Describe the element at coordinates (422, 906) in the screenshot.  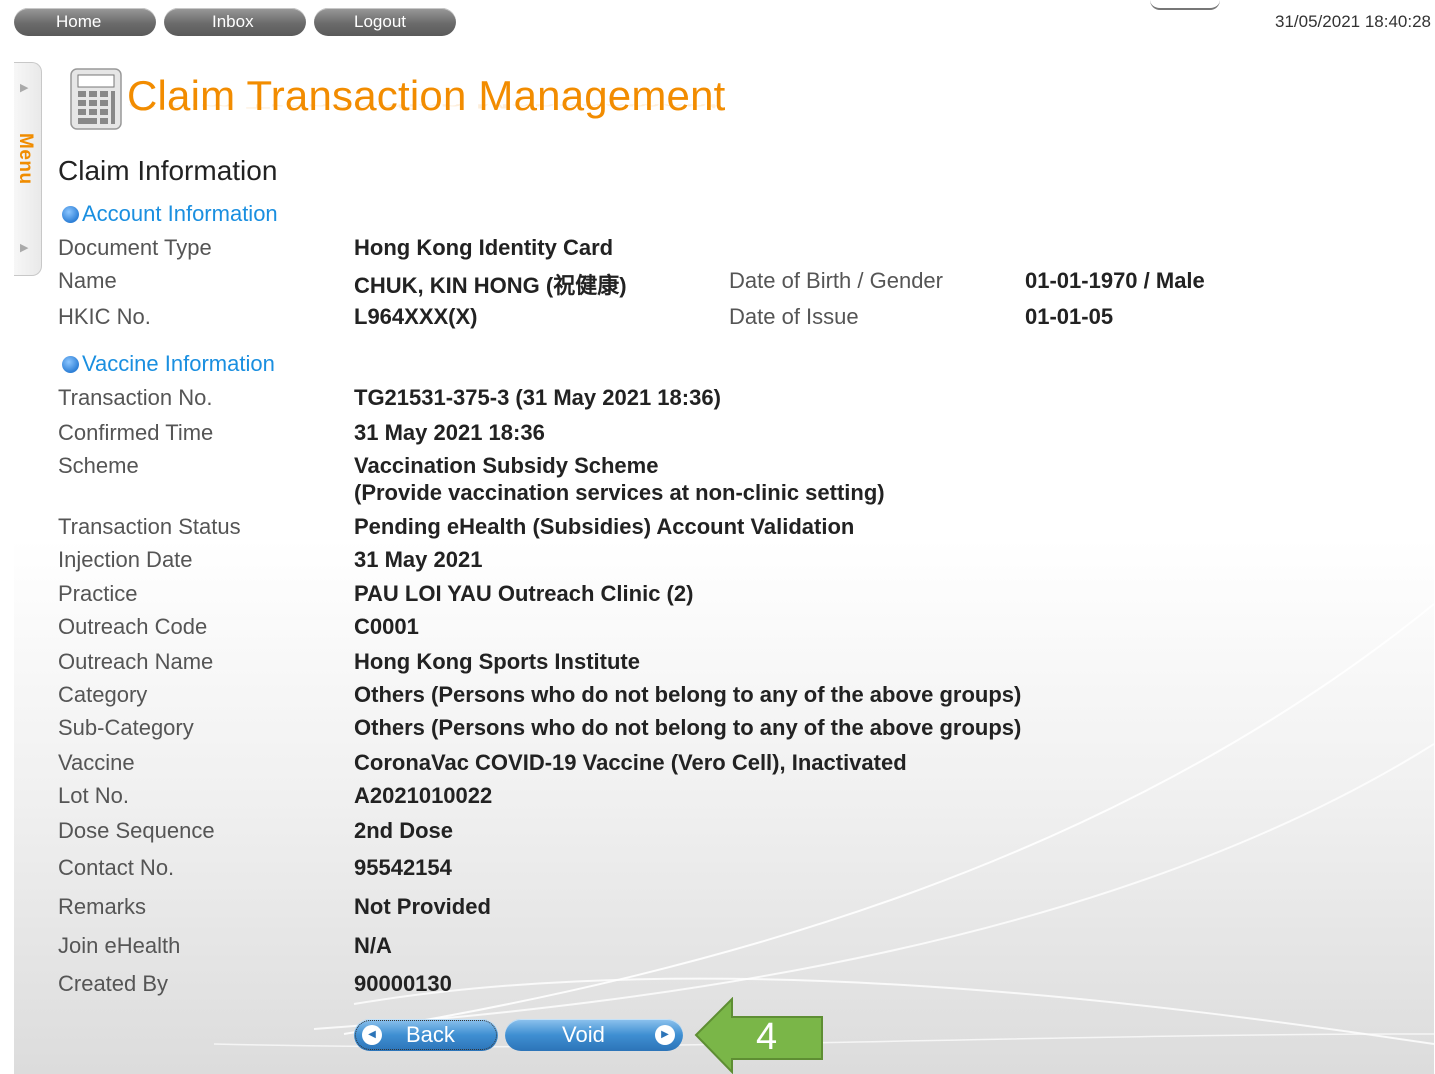
I see `remarks-value: Not Provided` at that location.